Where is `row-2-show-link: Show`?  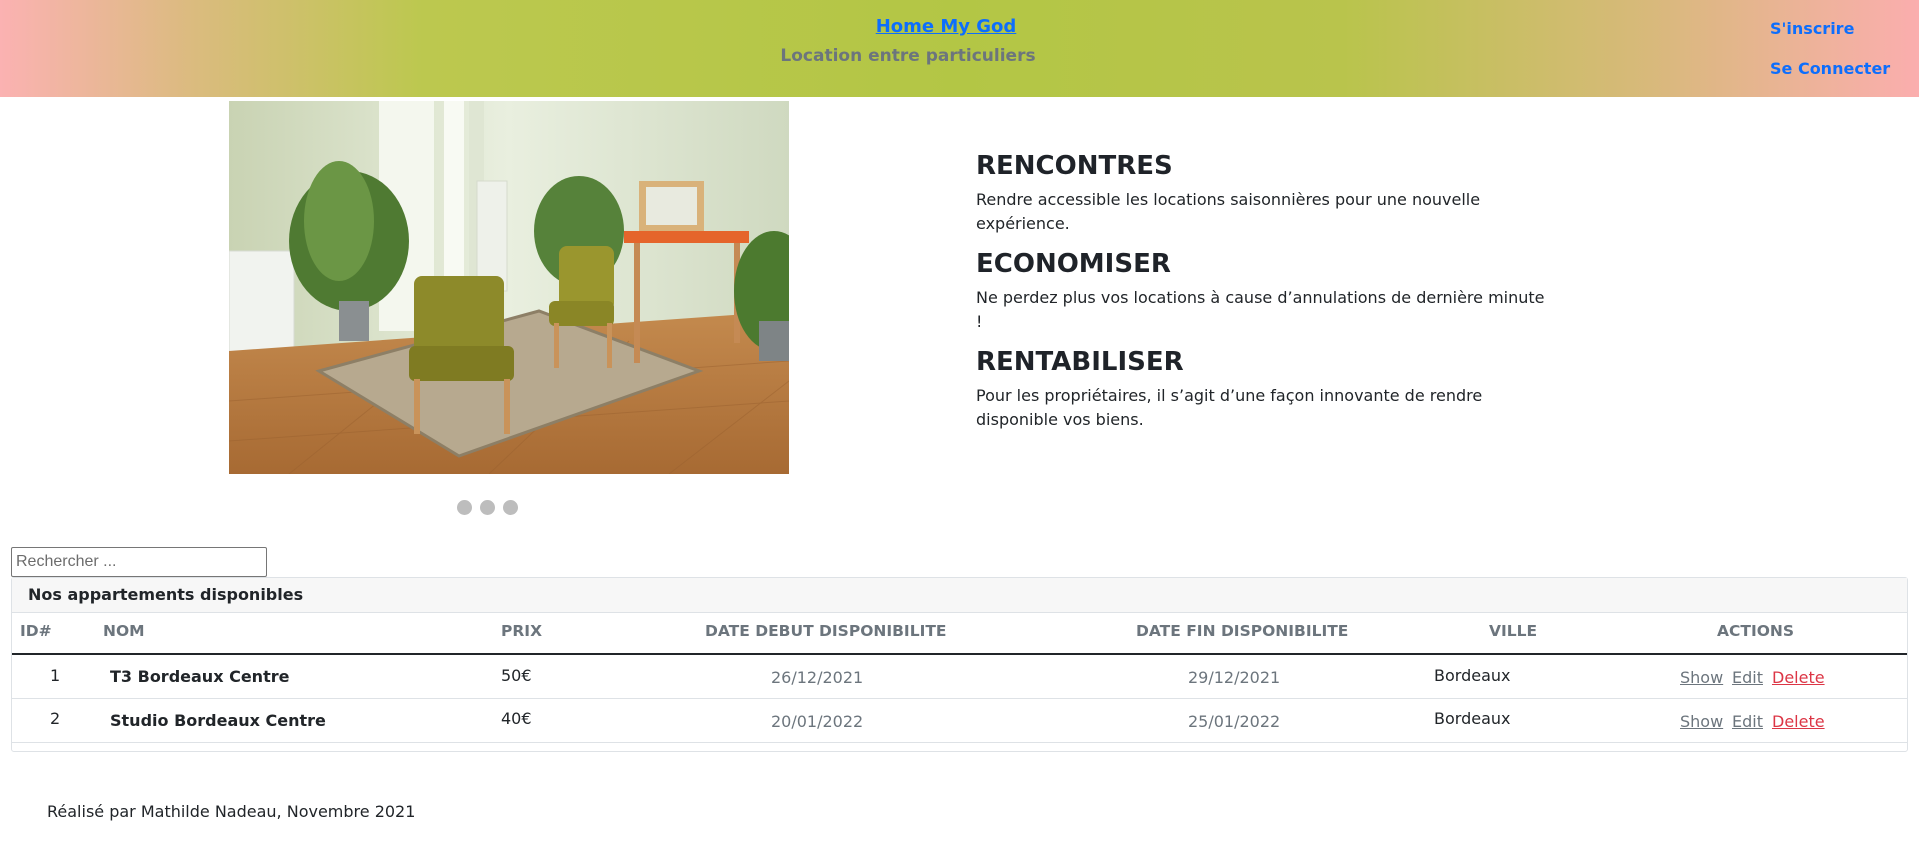
row-2-show-link: Show is located at coordinates (1701, 721).